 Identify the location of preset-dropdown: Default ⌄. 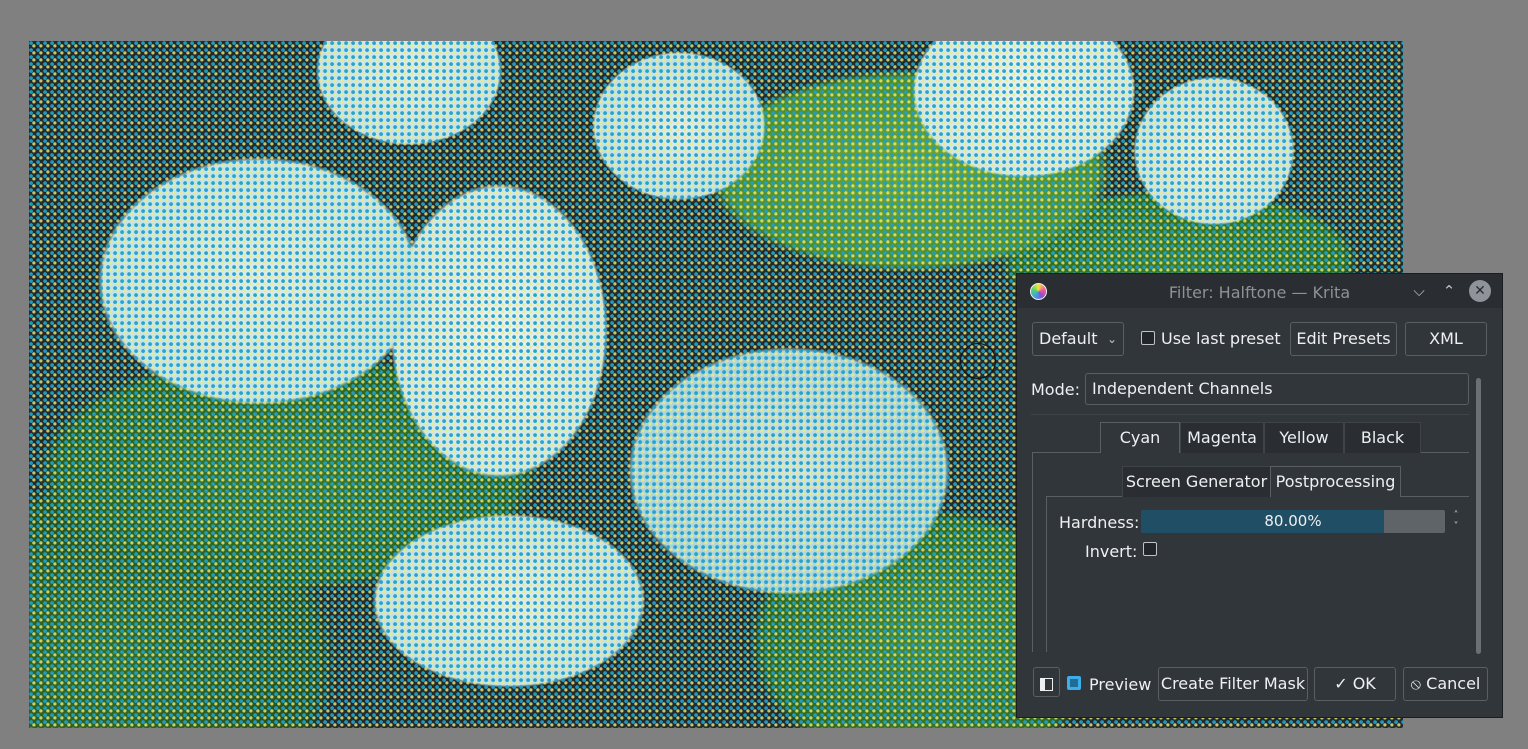
(1078, 339).